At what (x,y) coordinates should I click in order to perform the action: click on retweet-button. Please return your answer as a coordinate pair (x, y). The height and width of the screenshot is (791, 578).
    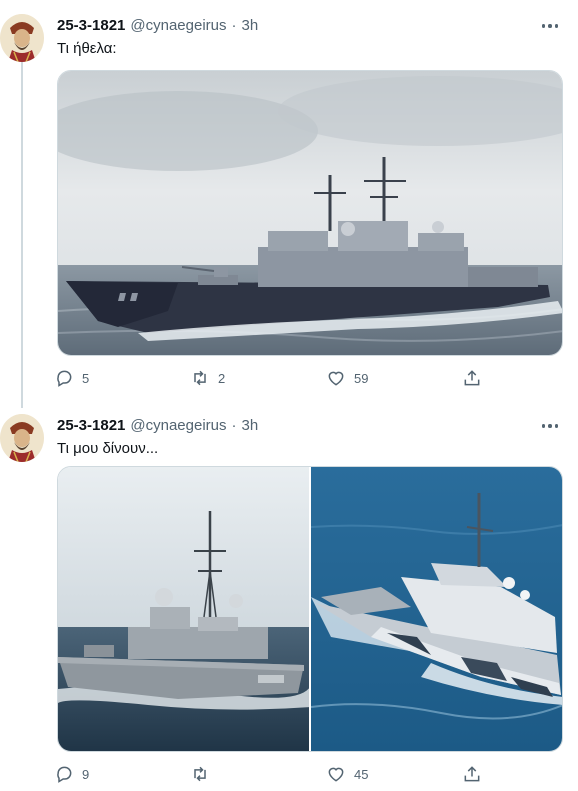
    Looking at the image, I should click on (204, 774).